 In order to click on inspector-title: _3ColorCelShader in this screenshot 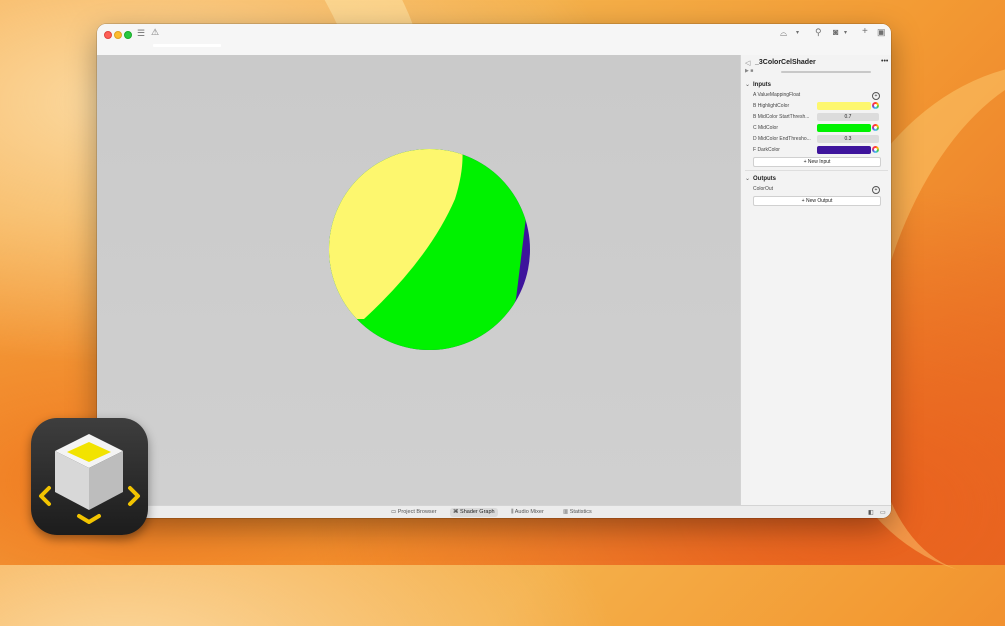, I will do `click(785, 62)`.